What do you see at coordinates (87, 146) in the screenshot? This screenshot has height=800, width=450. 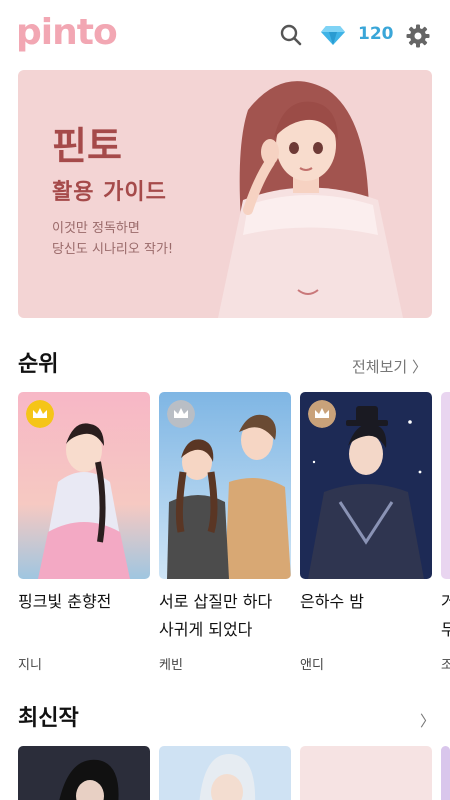 I see `banner-title: 핀토` at bounding box center [87, 146].